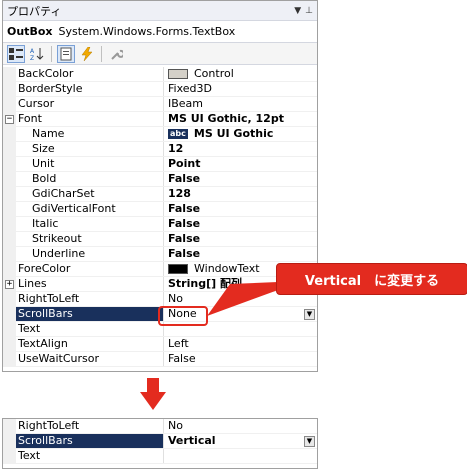  What do you see at coordinates (160, 74) in the screenshot?
I see `property-row-backcolor: BackColor Control` at bounding box center [160, 74].